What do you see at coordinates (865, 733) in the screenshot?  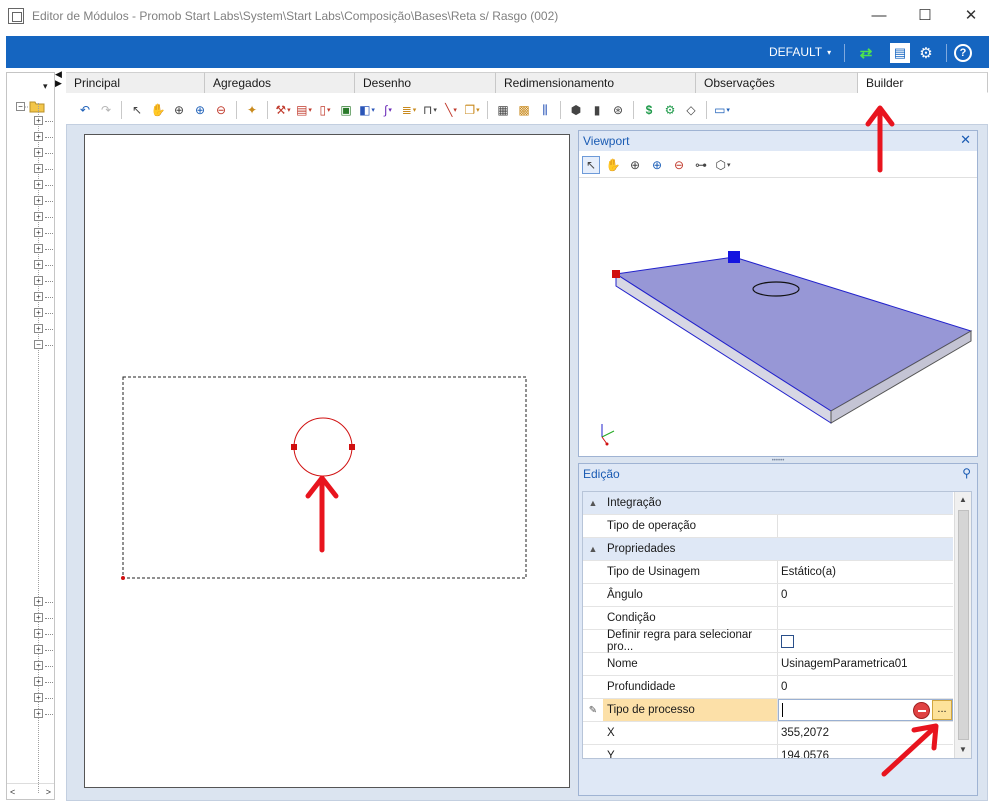 I see `property-value: 355,2072` at bounding box center [865, 733].